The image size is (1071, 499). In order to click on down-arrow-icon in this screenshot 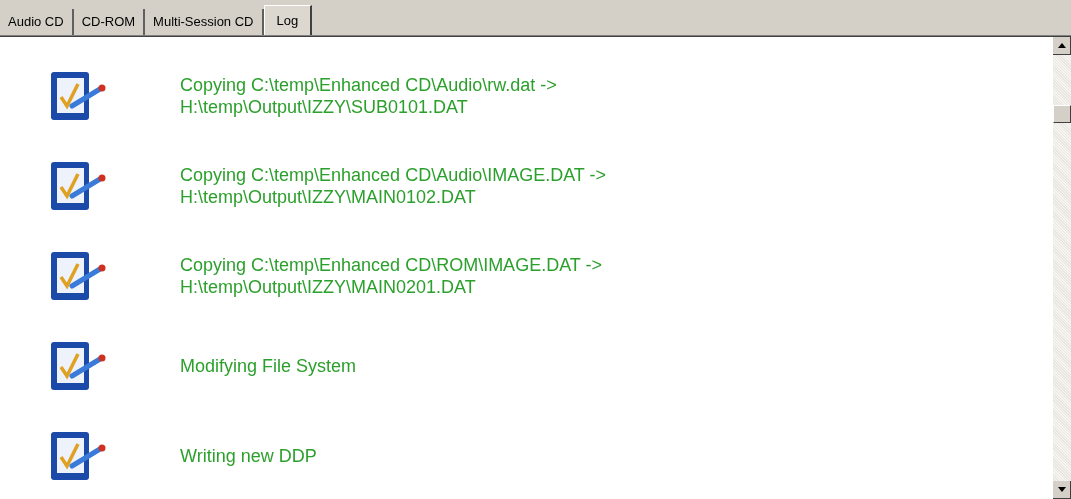, I will do `click(1061, 489)`.